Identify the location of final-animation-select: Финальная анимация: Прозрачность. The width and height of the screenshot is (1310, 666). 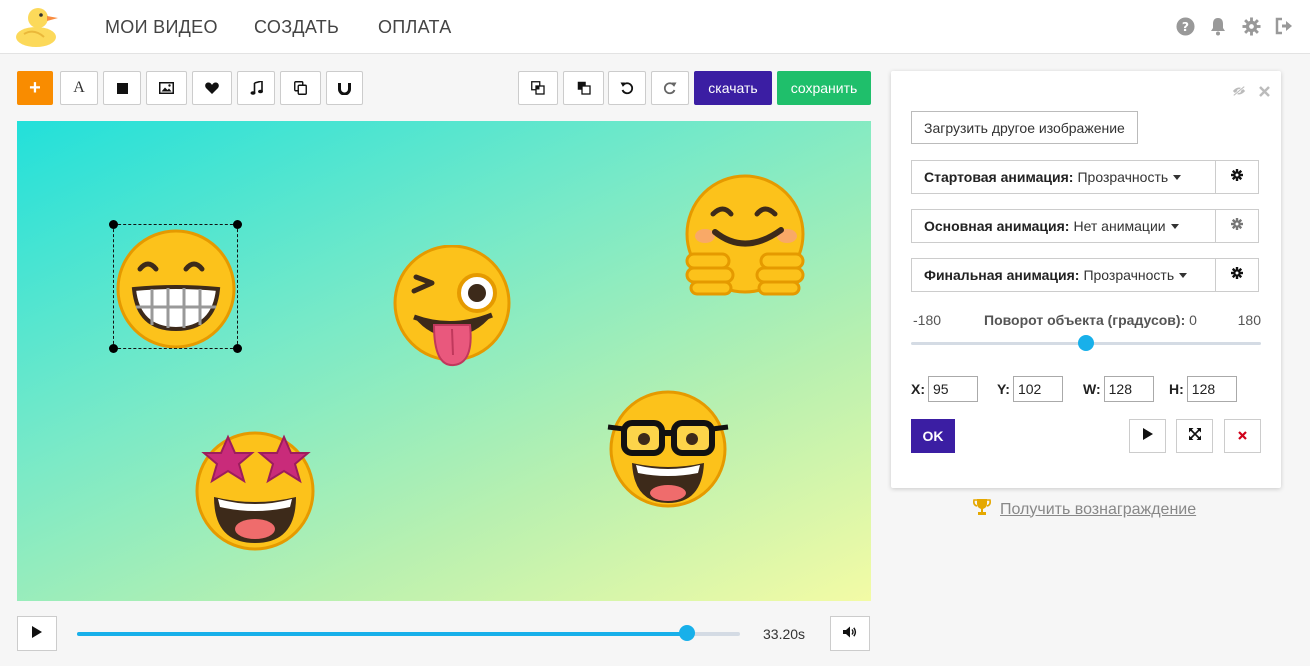
(1063, 275).